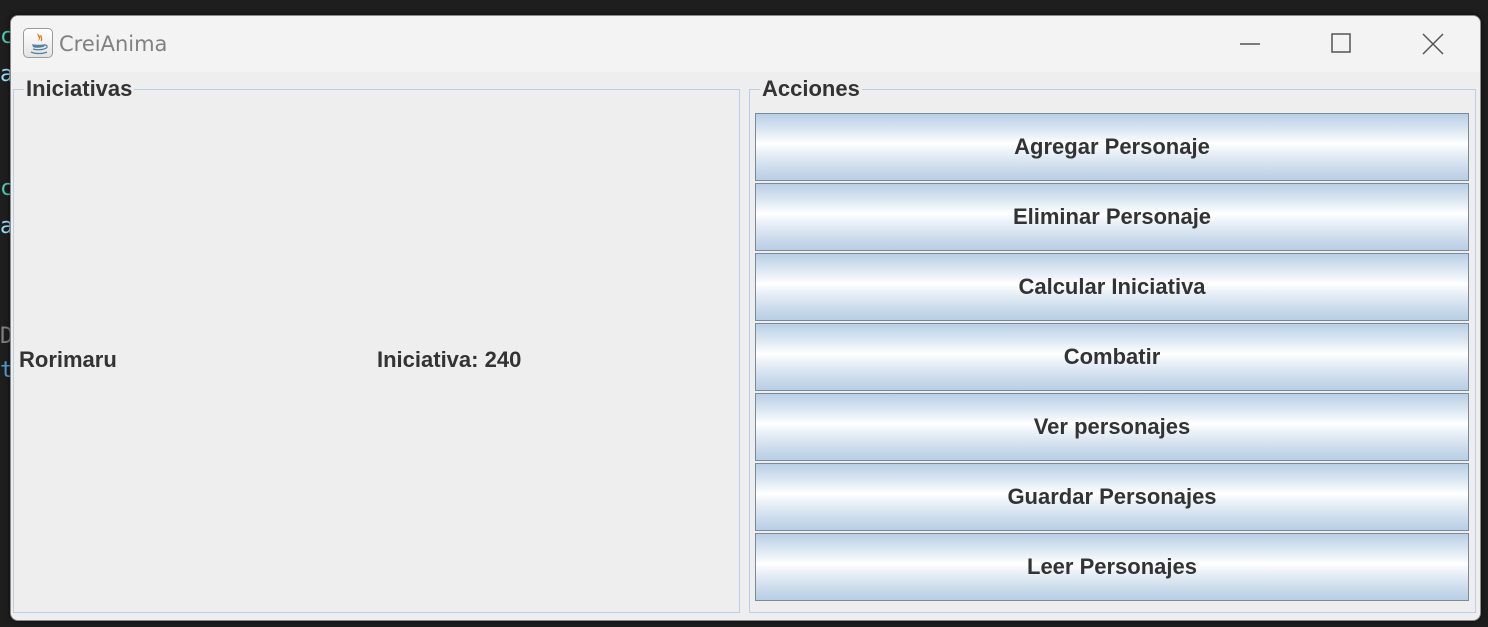  What do you see at coordinates (811, 88) in the screenshot?
I see `acciones-title: Acciones` at bounding box center [811, 88].